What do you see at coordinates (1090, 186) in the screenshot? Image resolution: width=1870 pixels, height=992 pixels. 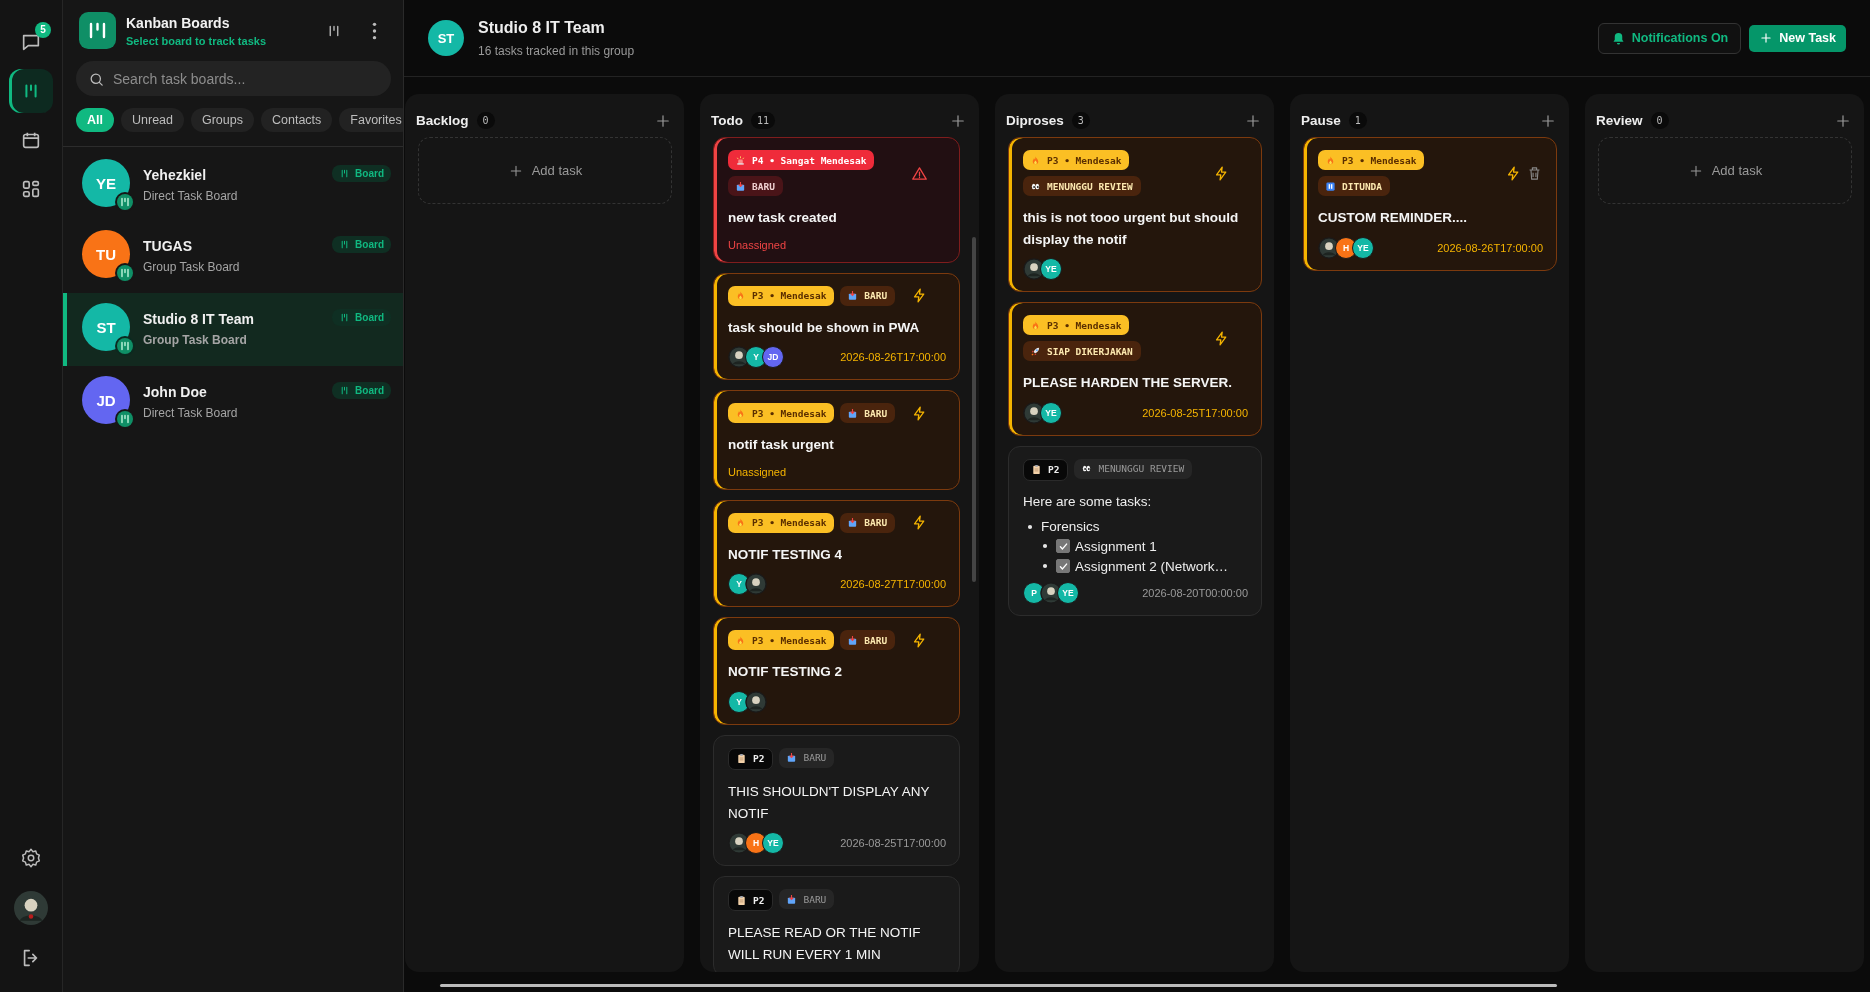 I see `status-label: MENUNGGU REVIEW` at bounding box center [1090, 186].